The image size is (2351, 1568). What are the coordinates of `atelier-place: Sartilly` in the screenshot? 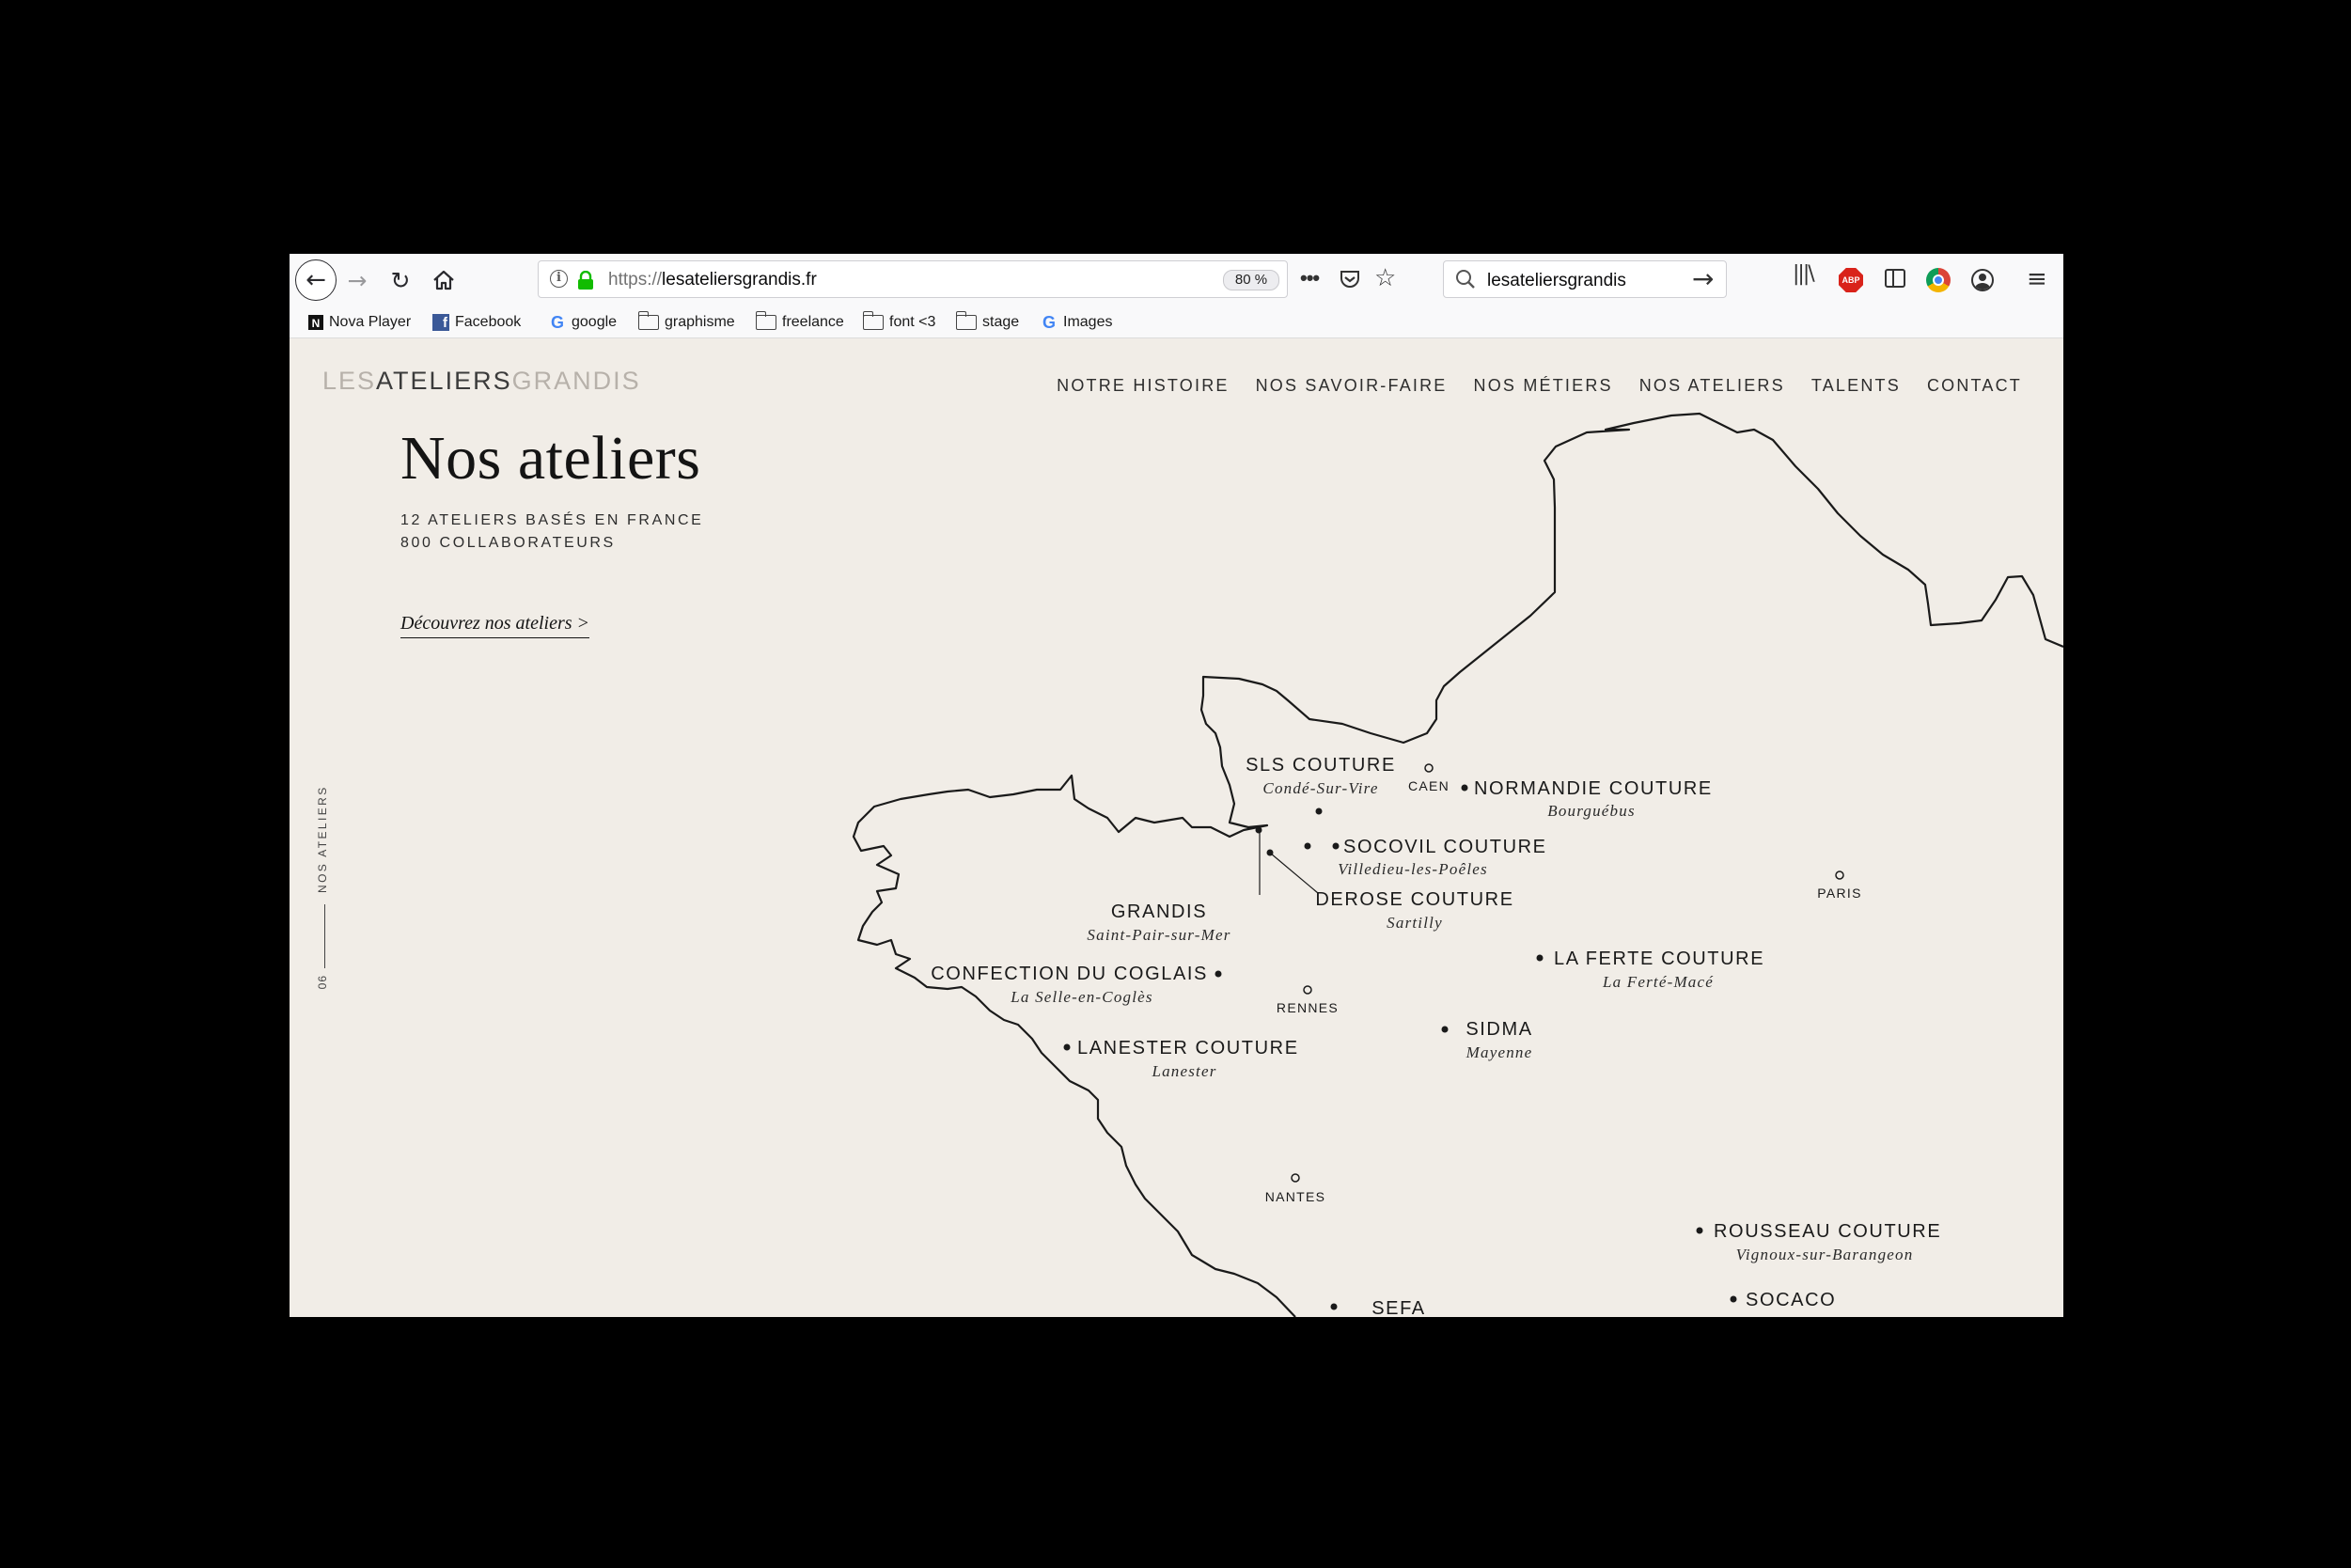 It's located at (1415, 923).